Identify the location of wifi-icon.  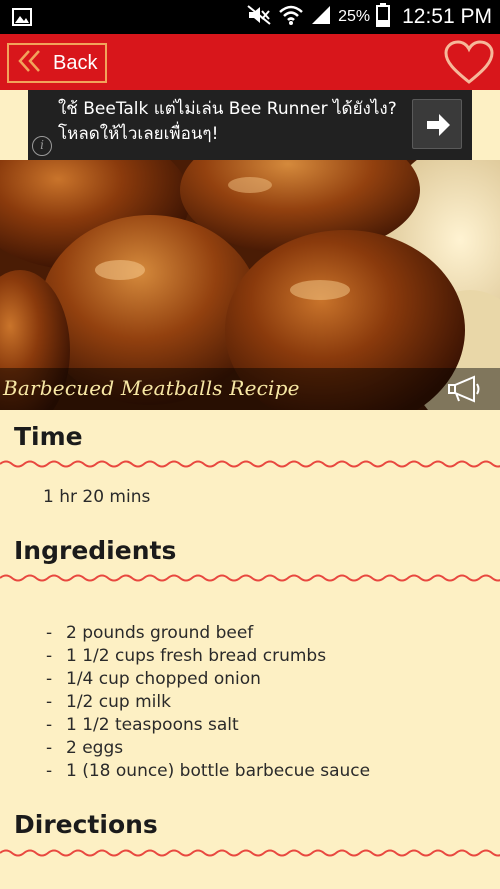
(291, 17).